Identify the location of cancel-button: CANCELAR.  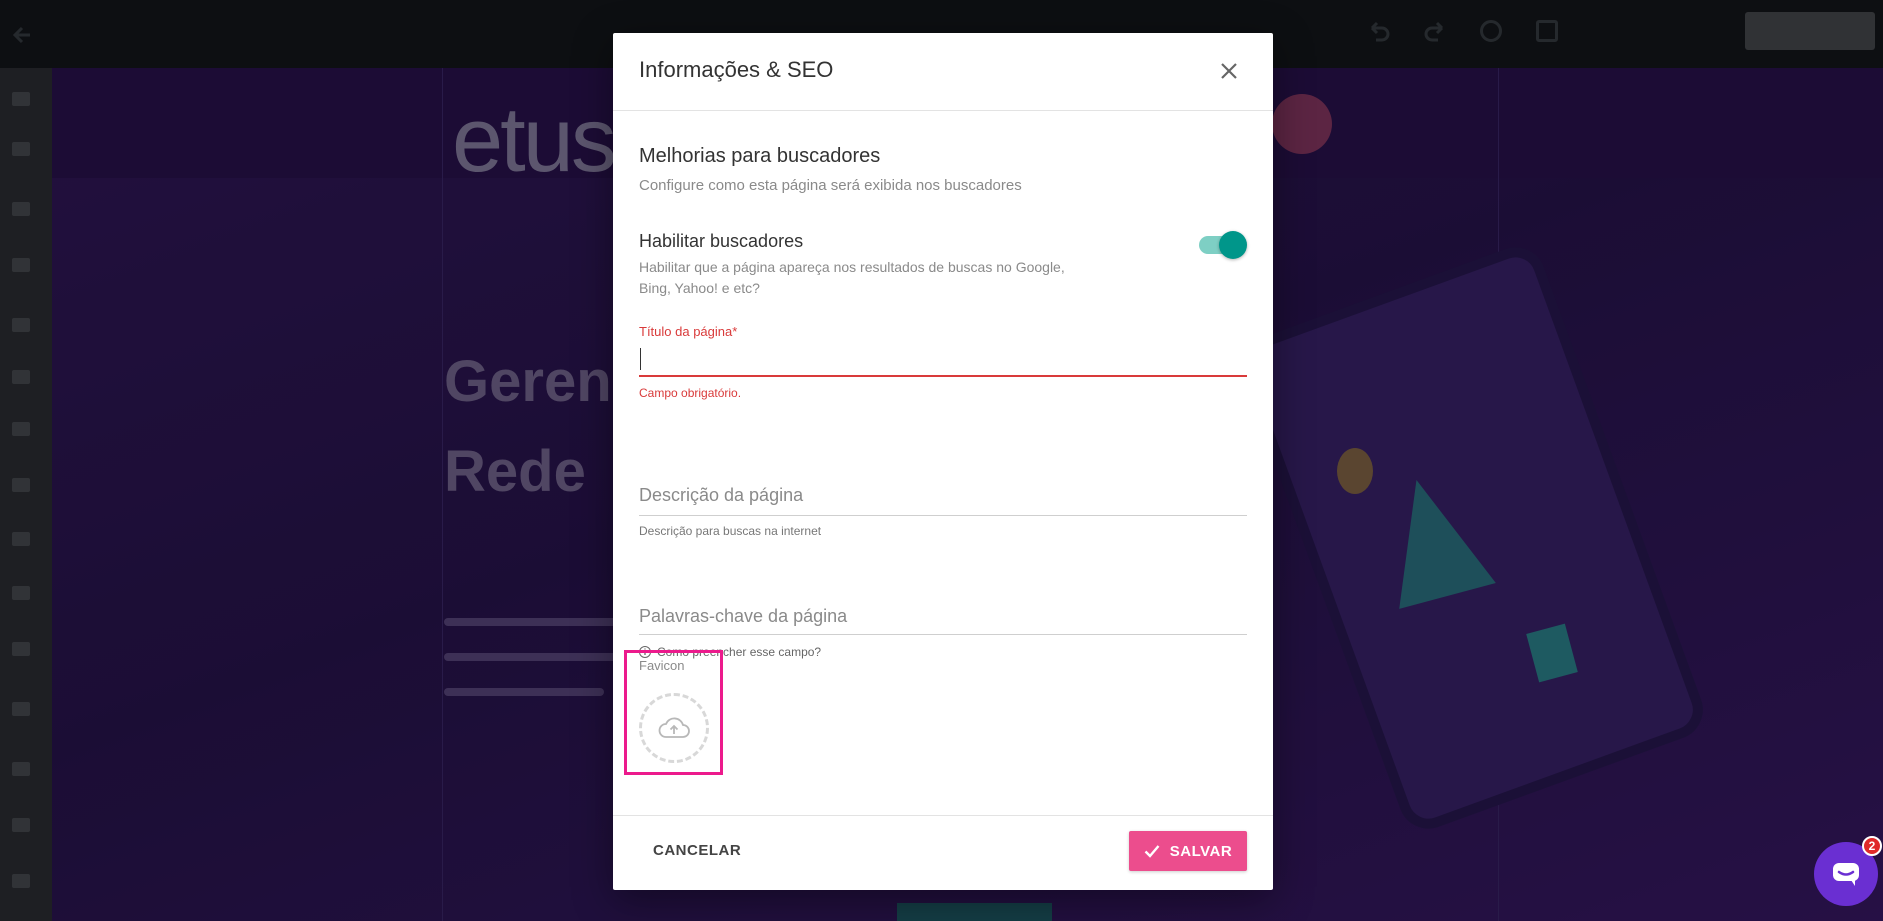
(697, 850).